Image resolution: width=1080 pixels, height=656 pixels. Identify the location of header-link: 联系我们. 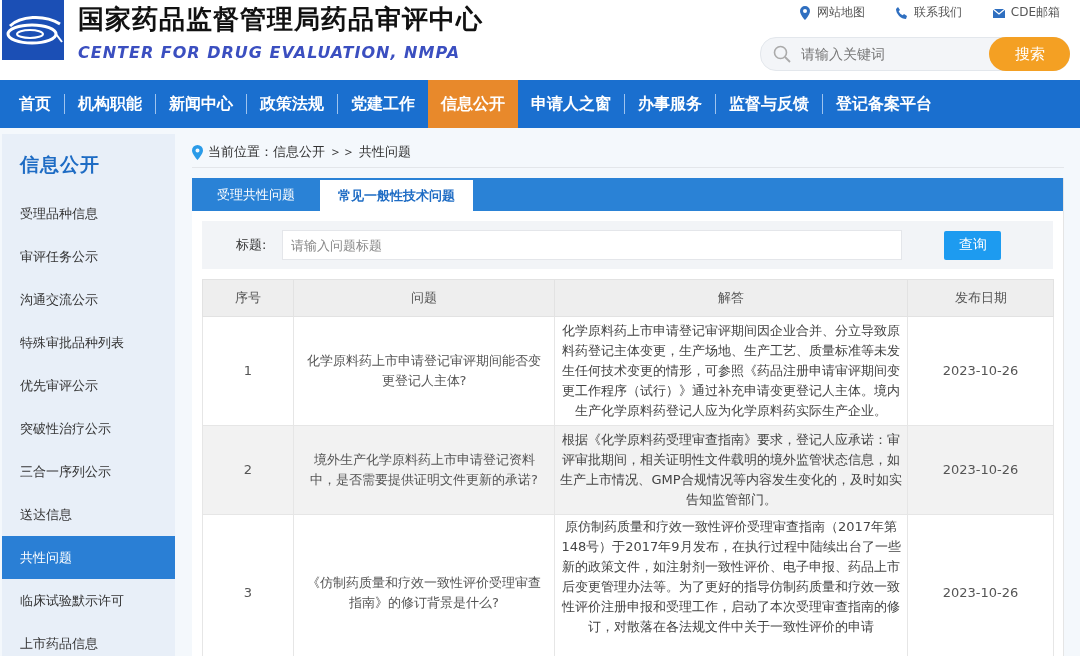
(928, 12).